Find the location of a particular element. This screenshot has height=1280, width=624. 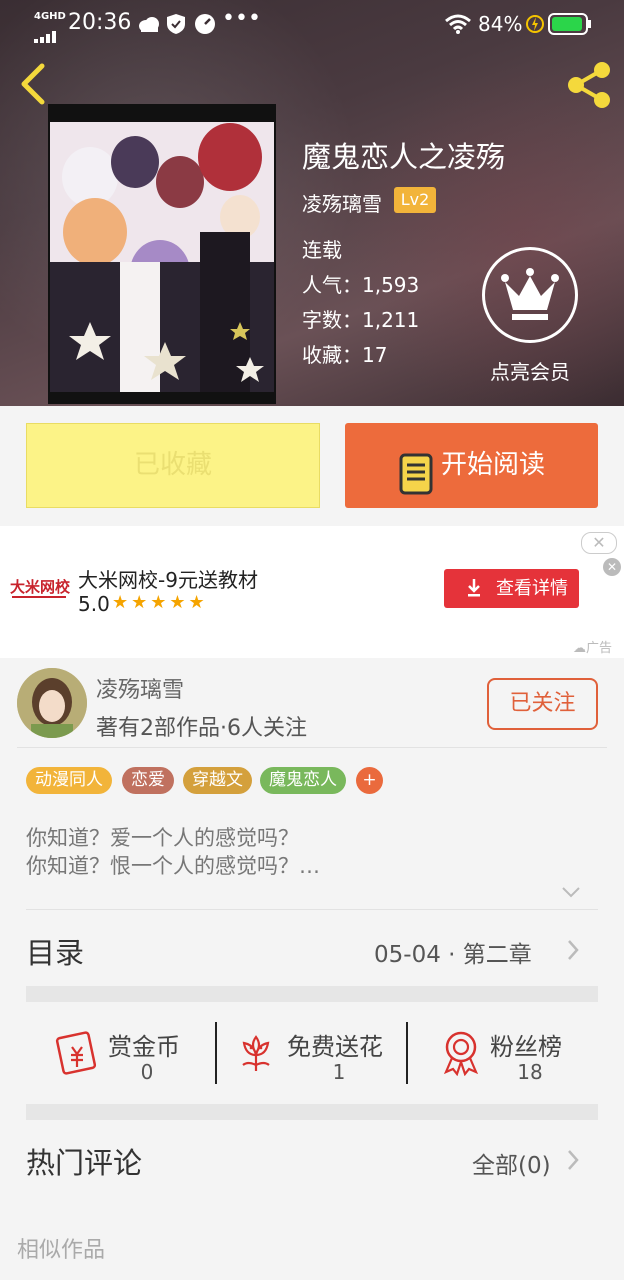

cloud-icon is located at coordinates (149, 26).